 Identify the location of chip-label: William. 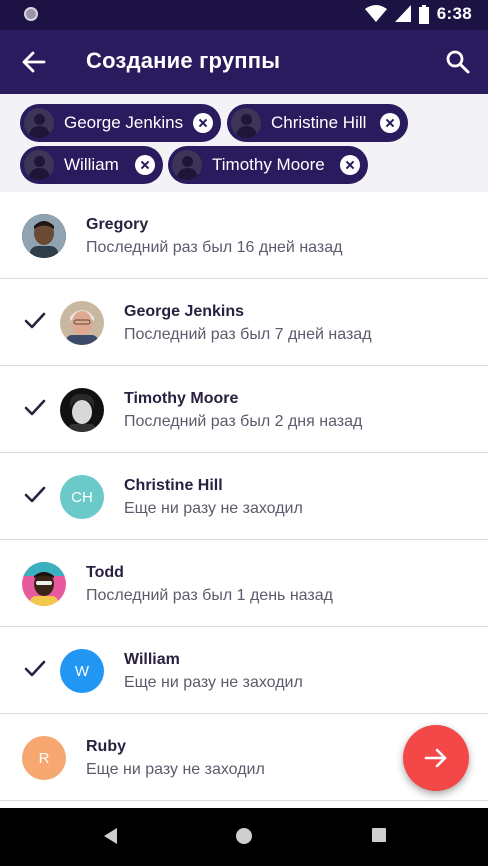
(91, 164).